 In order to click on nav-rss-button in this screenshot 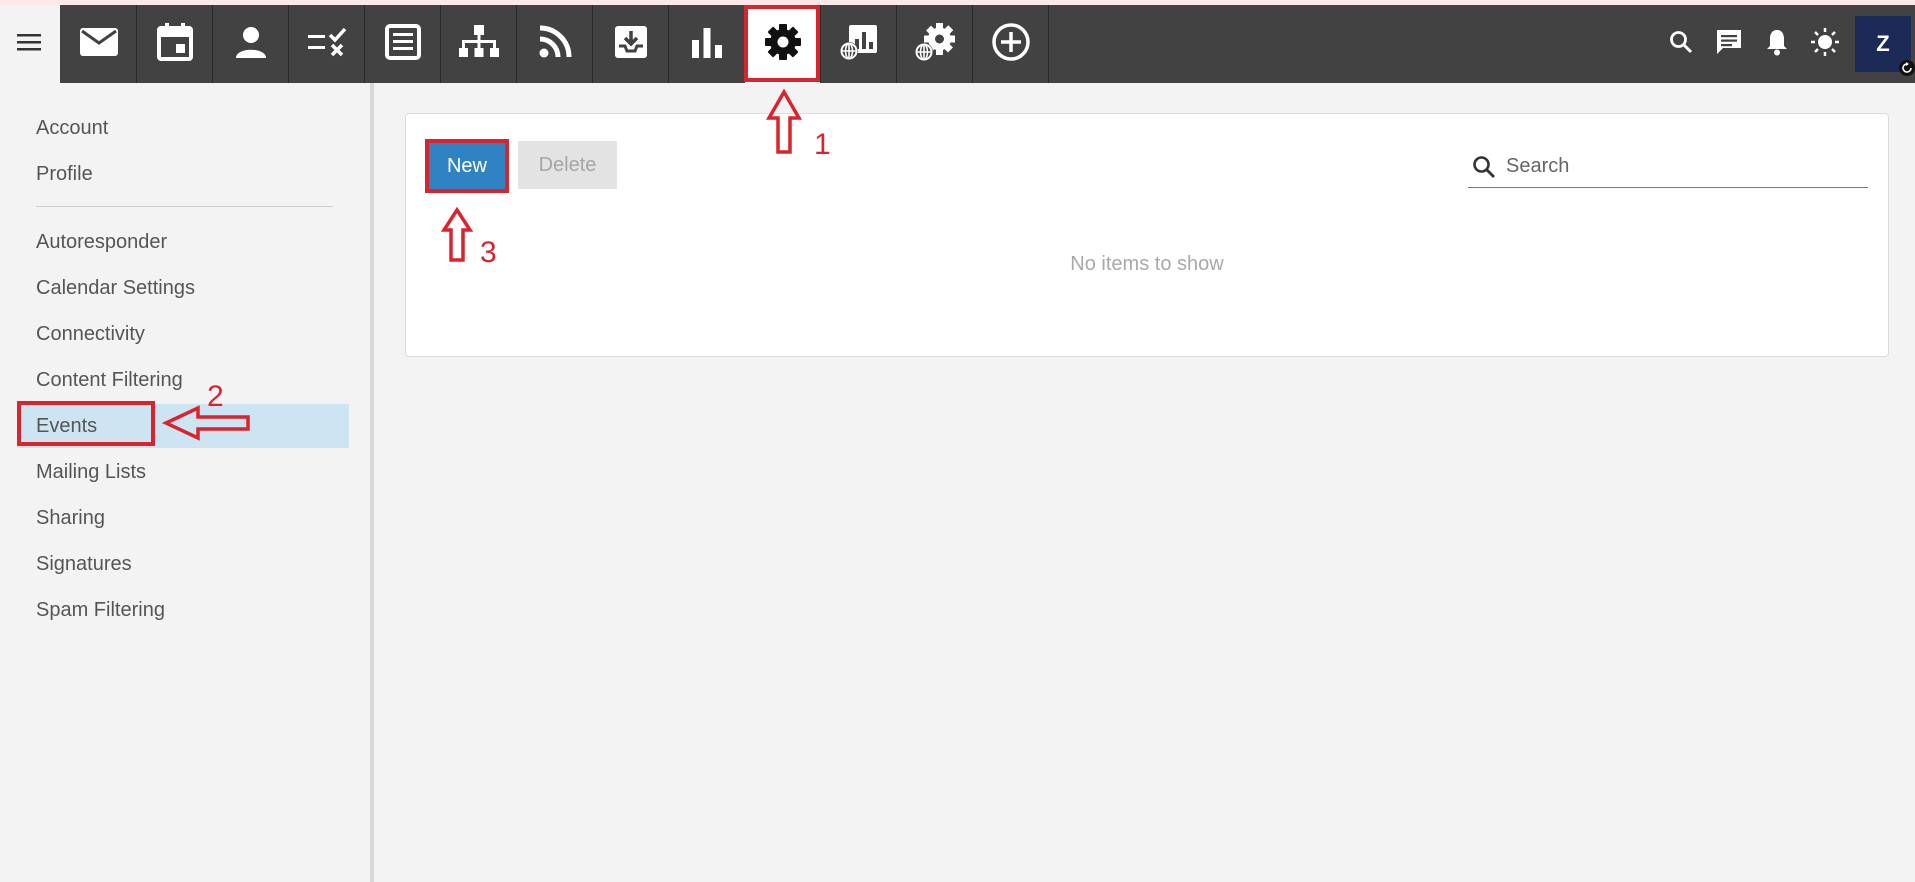, I will do `click(555, 44)`.